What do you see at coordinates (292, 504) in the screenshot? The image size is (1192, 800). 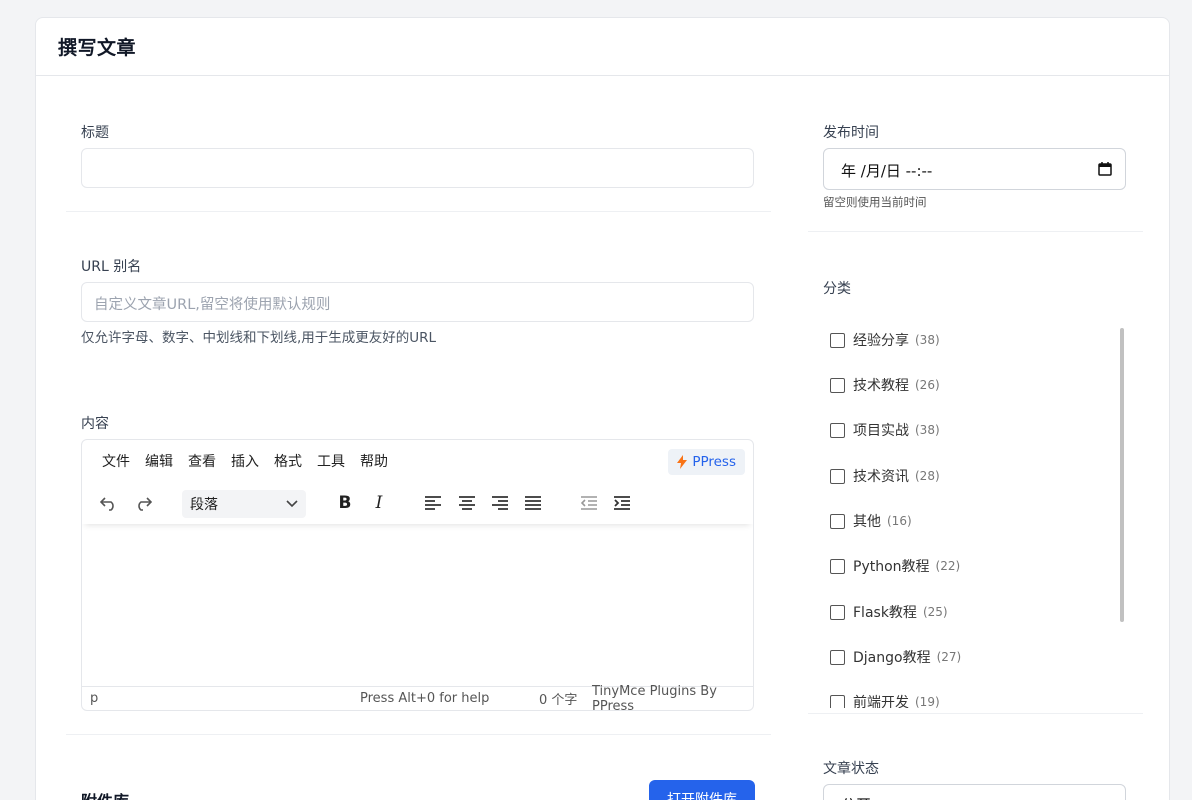 I see `chevron-down-icon` at bounding box center [292, 504].